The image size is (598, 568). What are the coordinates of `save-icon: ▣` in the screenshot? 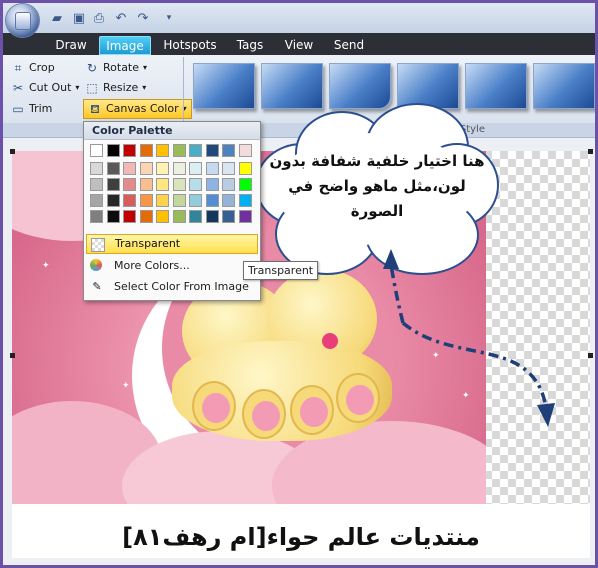 It's located at (79, 18).